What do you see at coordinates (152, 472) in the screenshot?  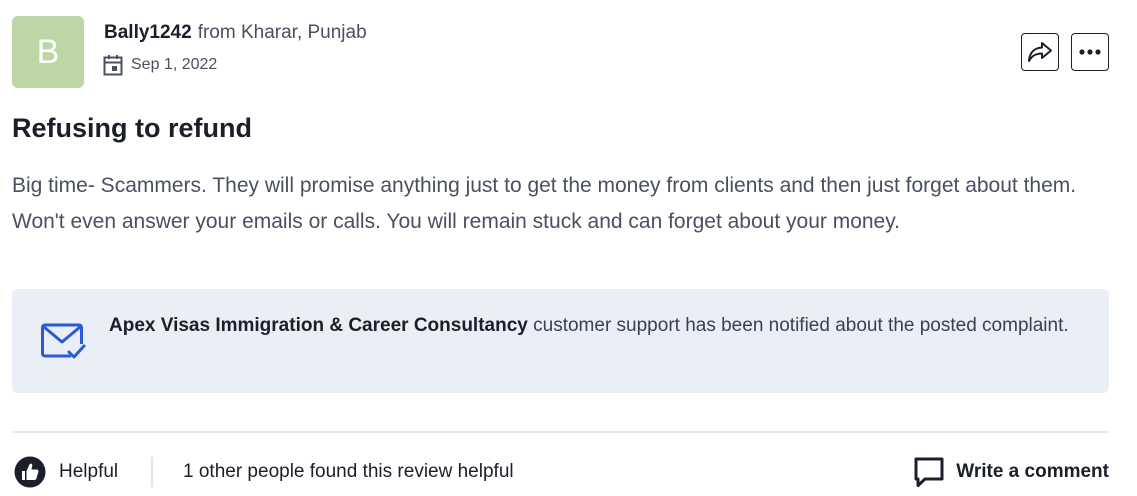 I see `footer-separator` at bounding box center [152, 472].